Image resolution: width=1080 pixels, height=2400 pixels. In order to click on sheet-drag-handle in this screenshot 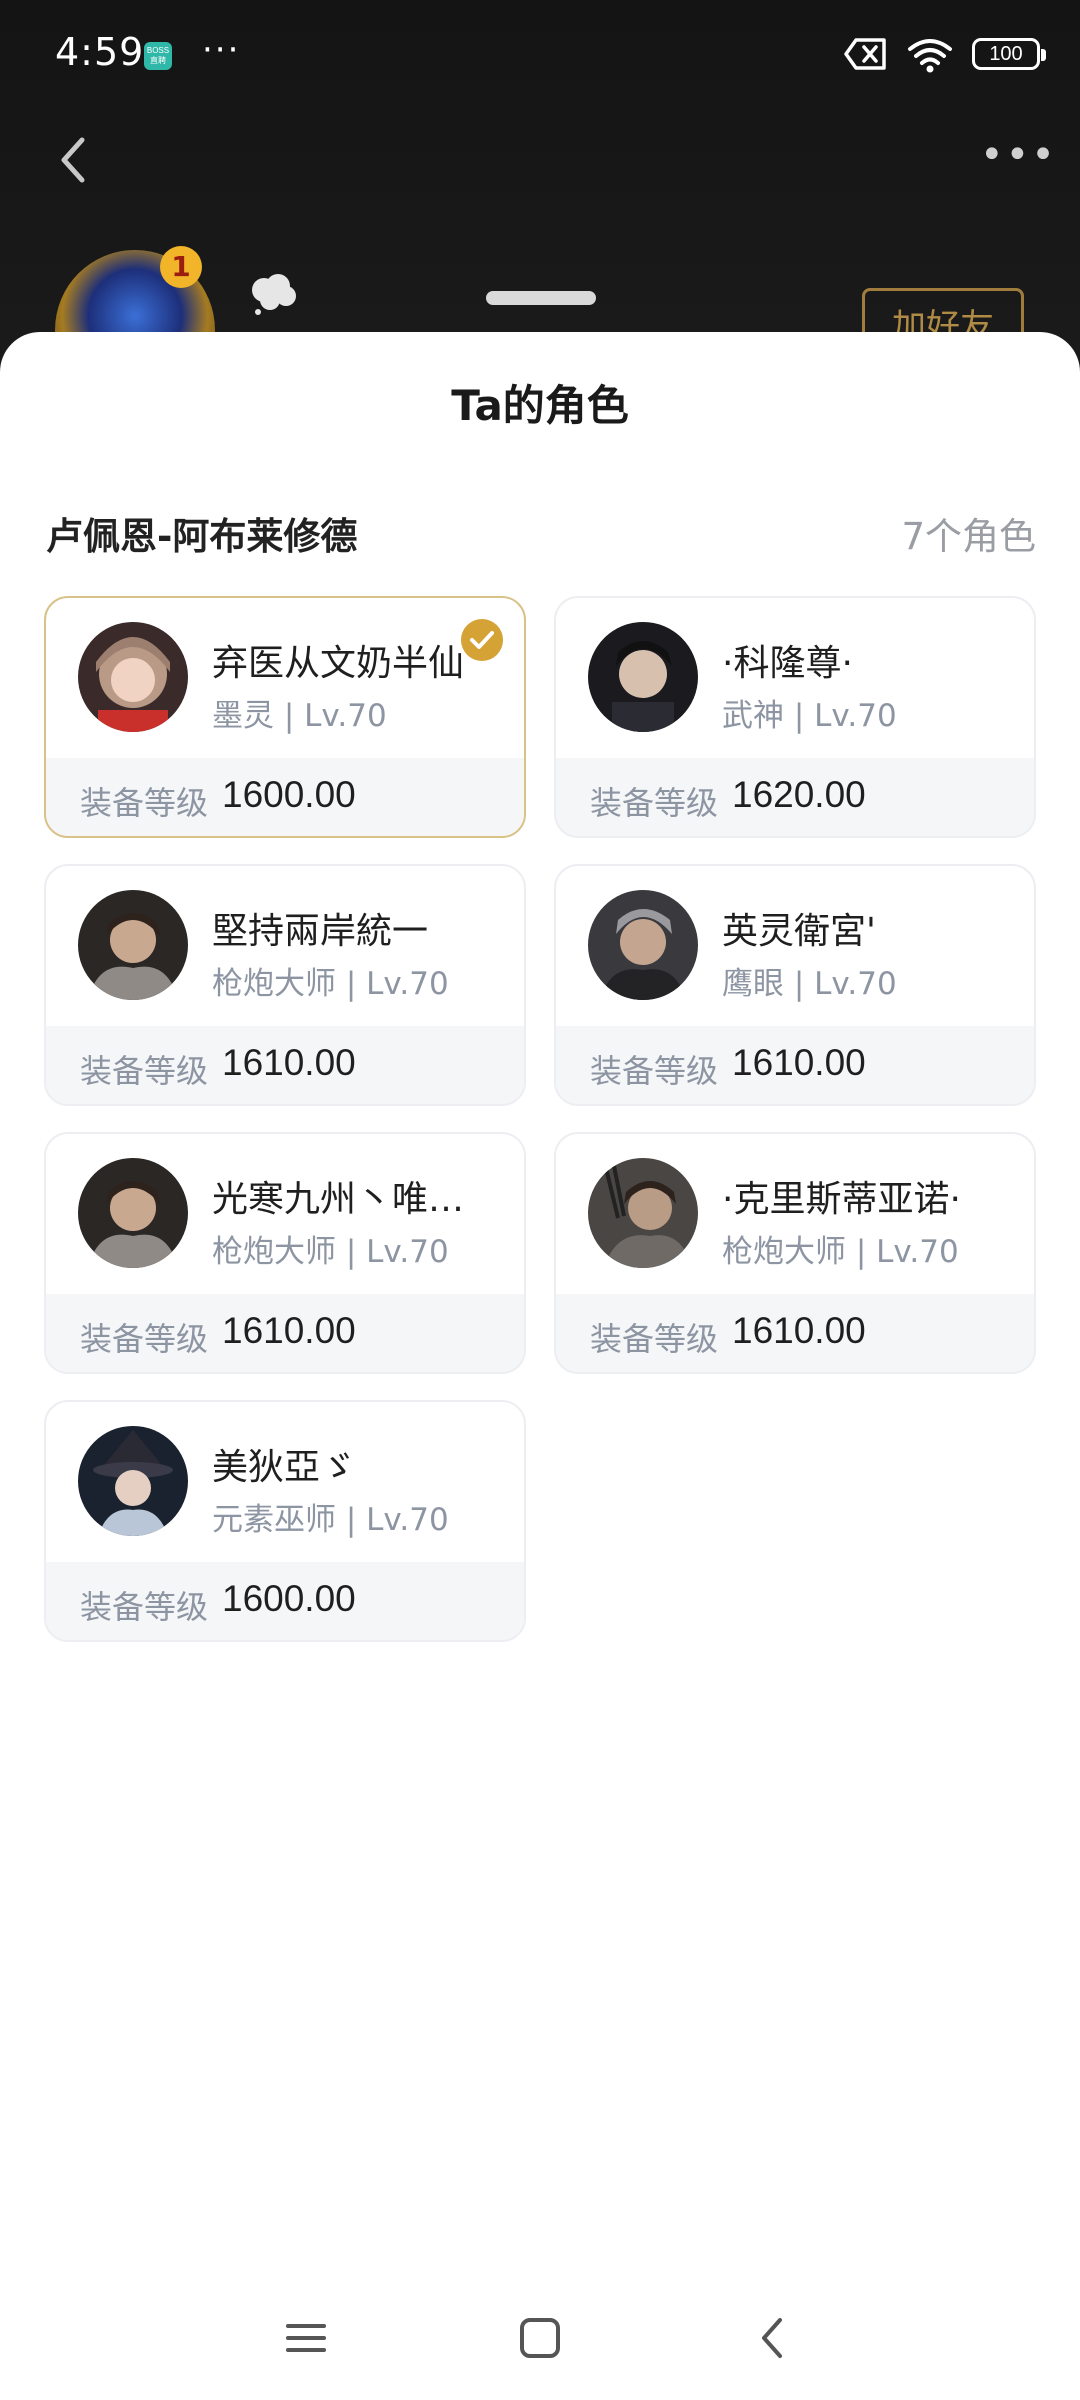, I will do `click(541, 298)`.